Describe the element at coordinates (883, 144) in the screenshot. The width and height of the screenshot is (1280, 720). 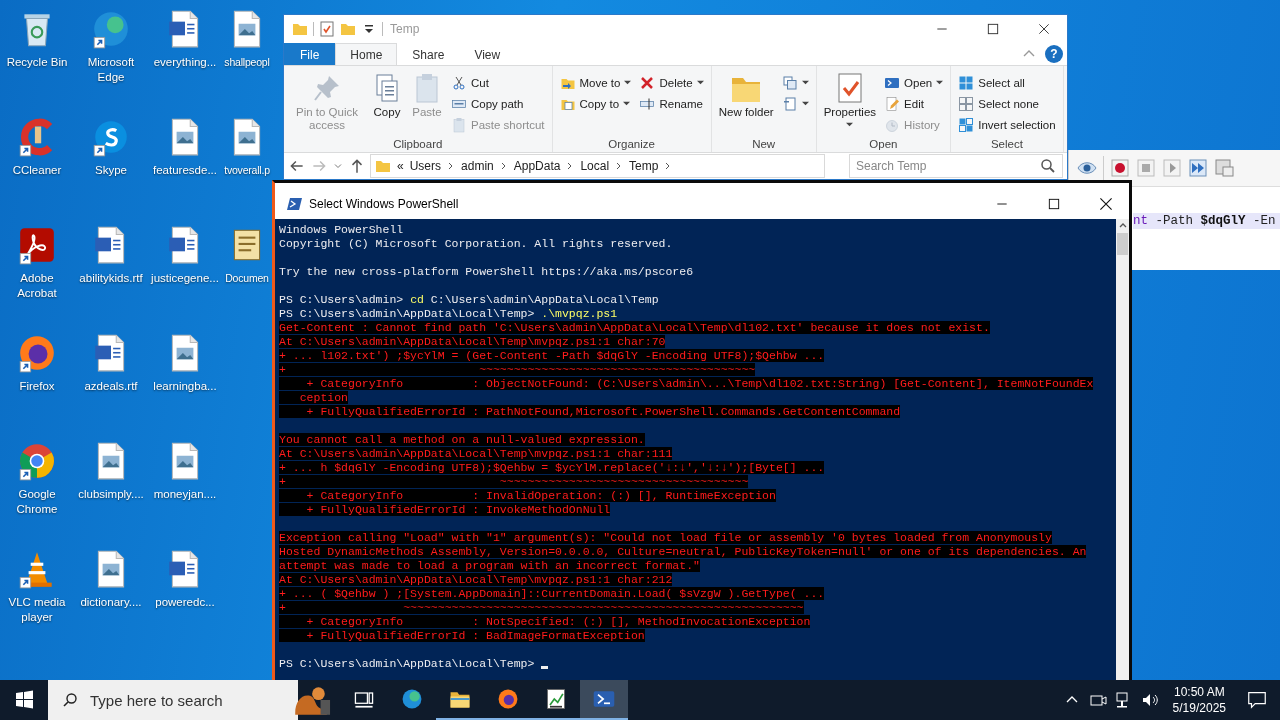
I see `group-label: Open` at that location.